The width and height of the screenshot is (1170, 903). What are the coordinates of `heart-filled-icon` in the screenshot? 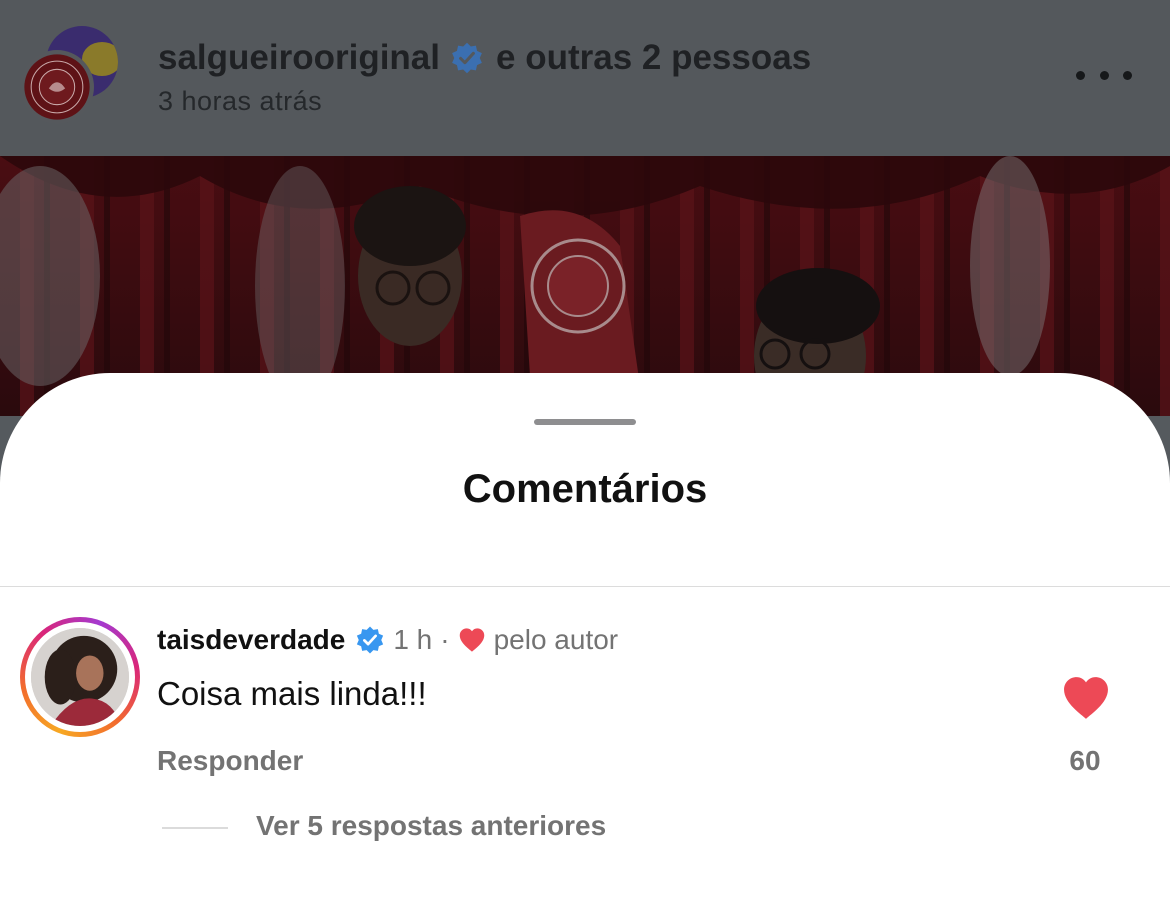 It's located at (1086, 698).